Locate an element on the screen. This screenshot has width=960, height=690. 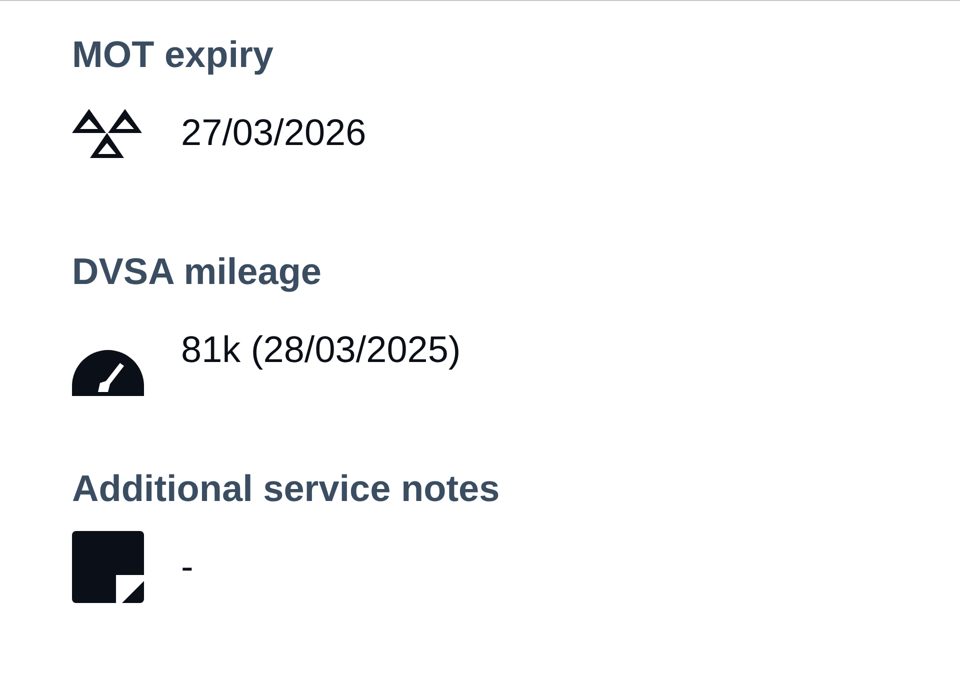
speedometer-icon is located at coordinates (108, 373).